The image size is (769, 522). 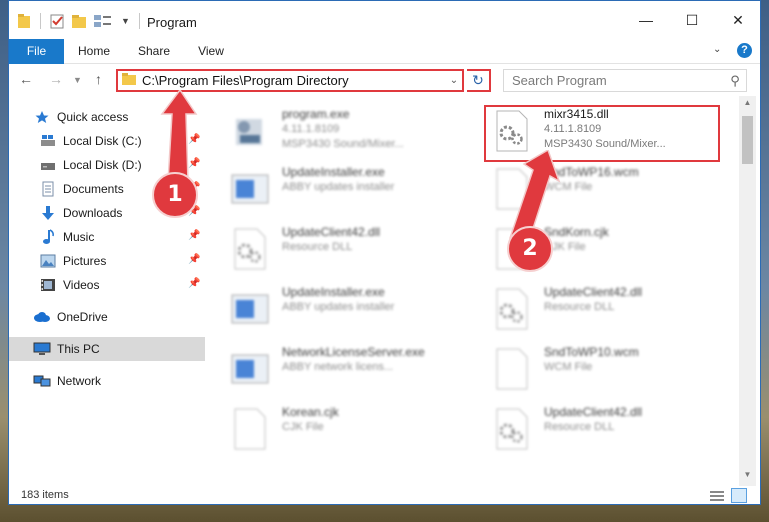 What do you see at coordinates (604, 369) in the screenshot?
I see `file-item: SndToWP10.wcm WCM File` at bounding box center [604, 369].